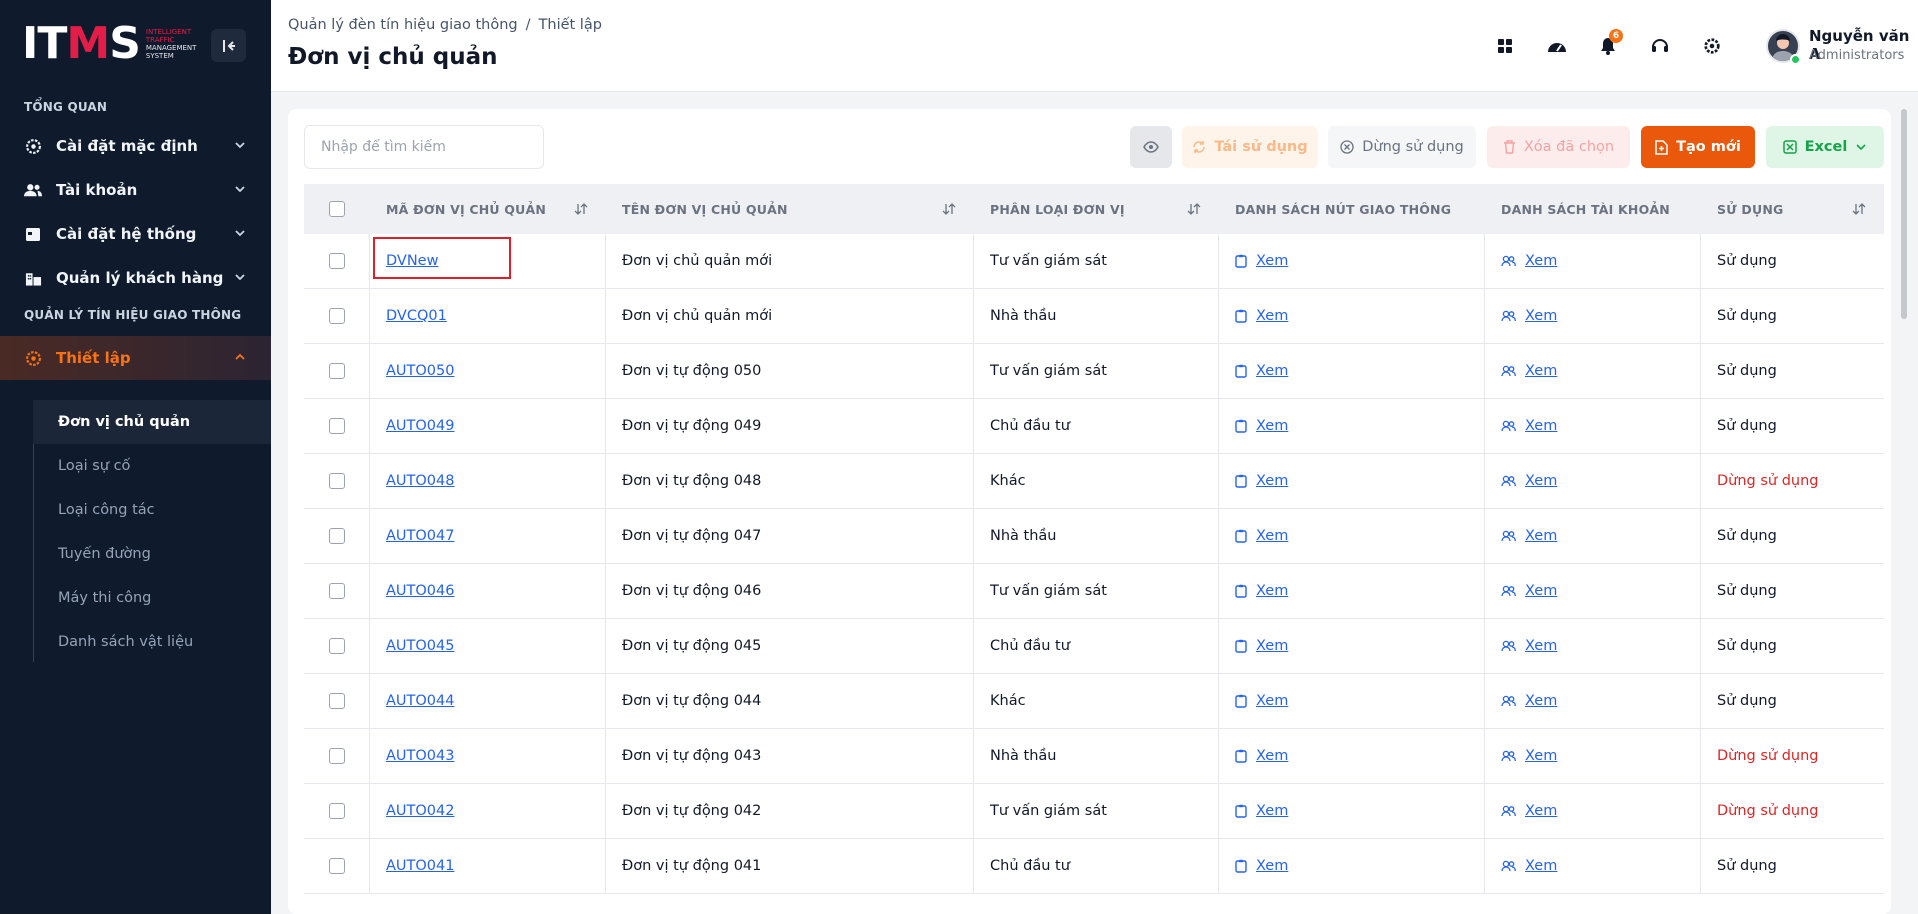 Image resolution: width=1918 pixels, height=914 pixels. What do you see at coordinates (692, 756) in the screenshot?
I see `unit-name: Đơn vị tự động 043` at bounding box center [692, 756].